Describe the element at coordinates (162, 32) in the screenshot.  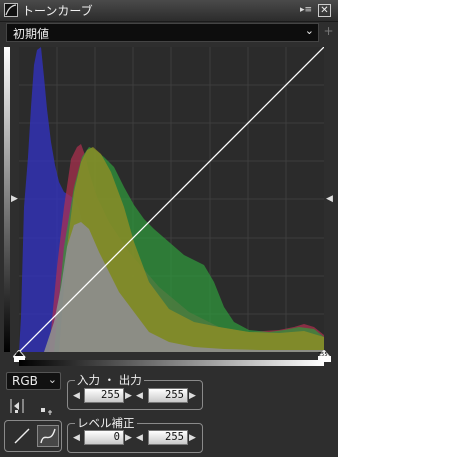
I see `preset-dropdown: 初期値 ⌄` at that location.